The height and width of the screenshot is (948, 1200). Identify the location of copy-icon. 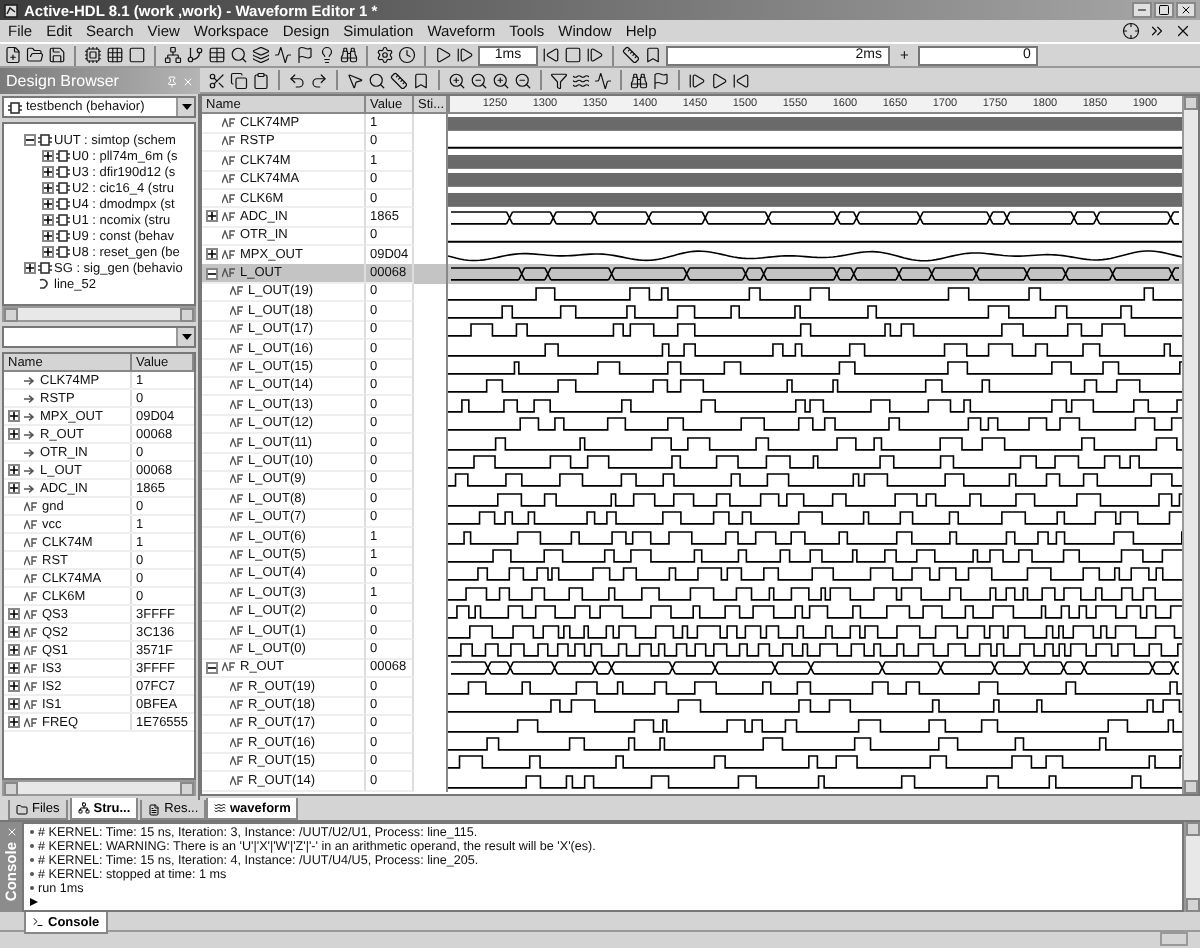
(239, 80).